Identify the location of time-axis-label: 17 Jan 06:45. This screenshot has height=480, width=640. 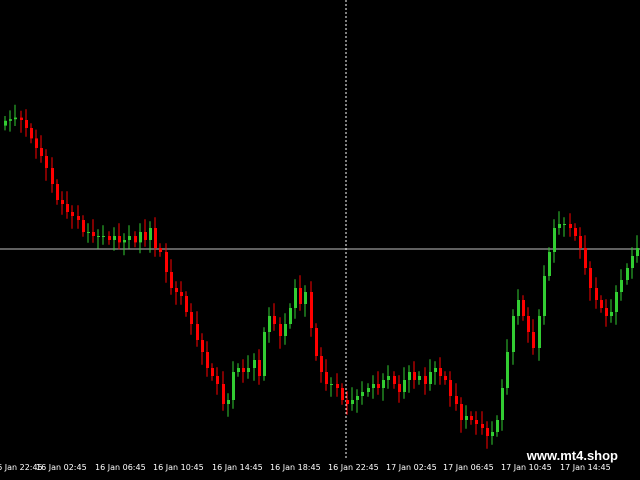
(468, 467).